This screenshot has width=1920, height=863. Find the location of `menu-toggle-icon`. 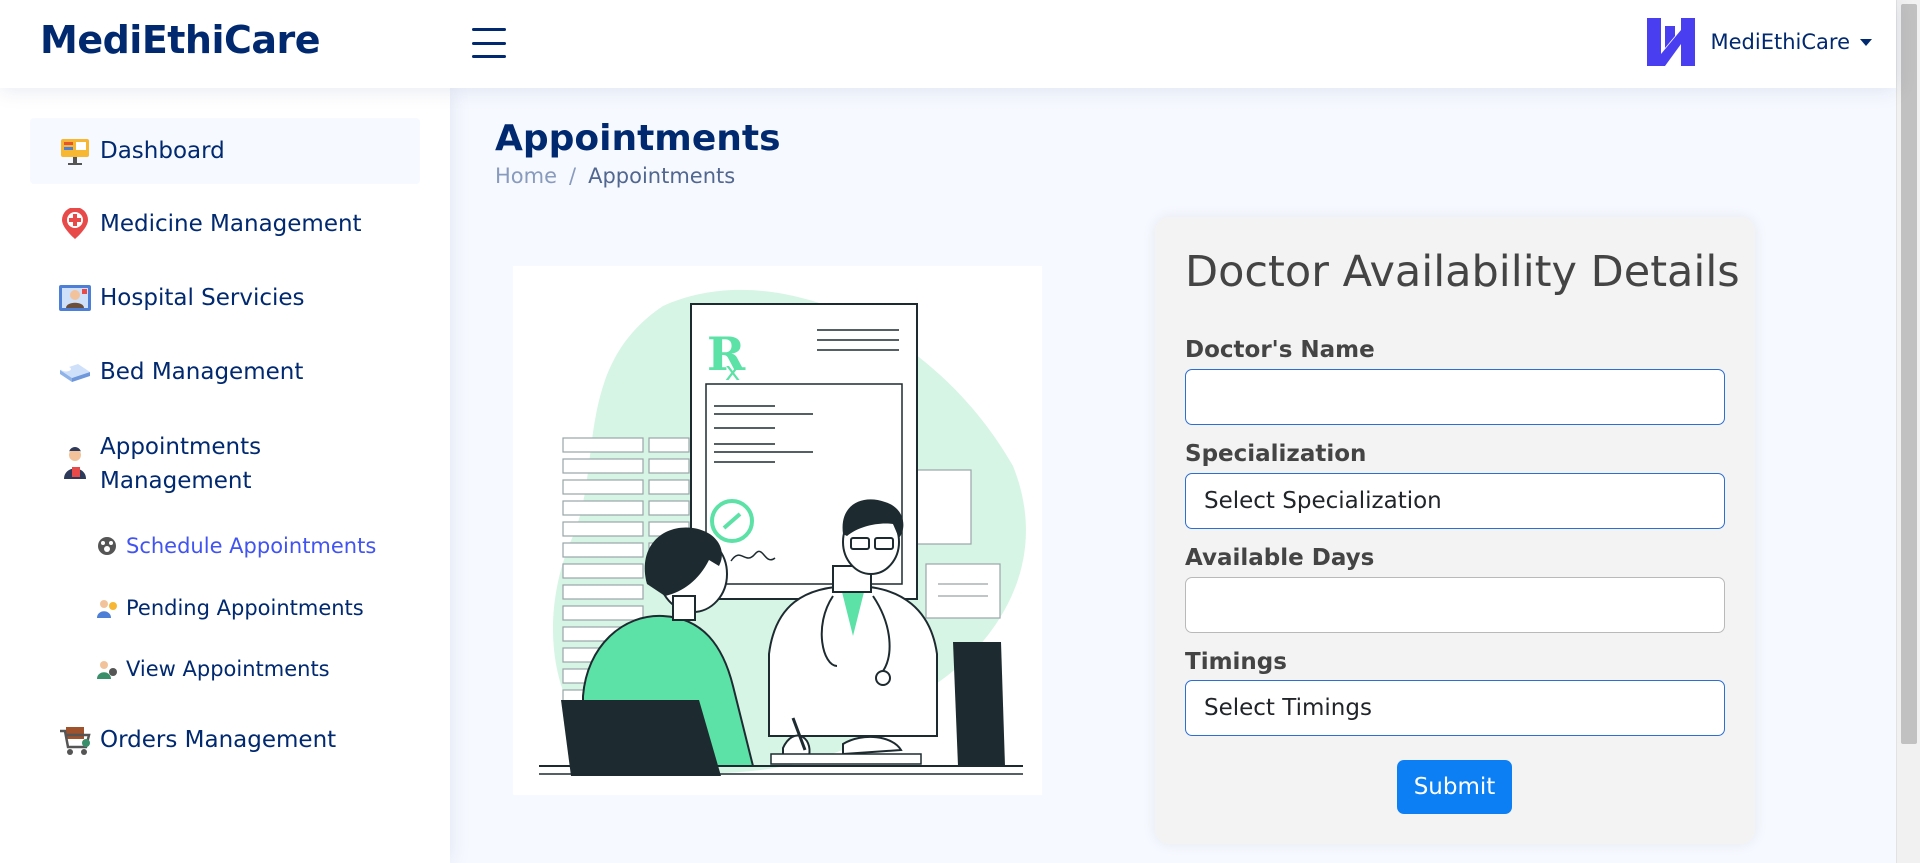

menu-toggle-icon is located at coordinates (489, 43).